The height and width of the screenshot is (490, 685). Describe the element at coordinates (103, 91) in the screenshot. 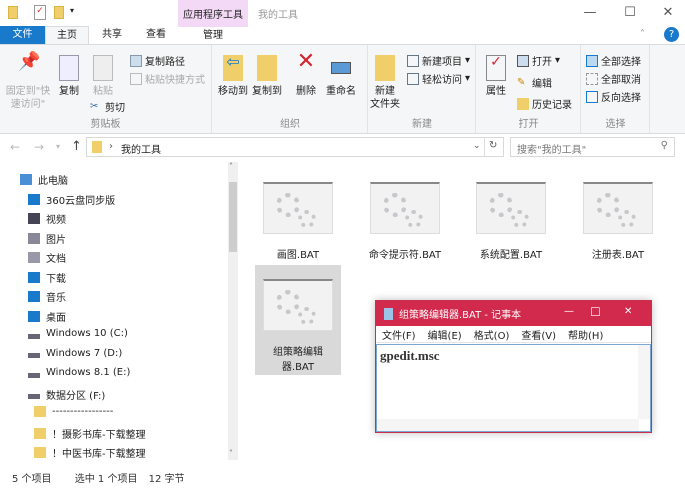

I see `paste-label: 粘贴` at that location.